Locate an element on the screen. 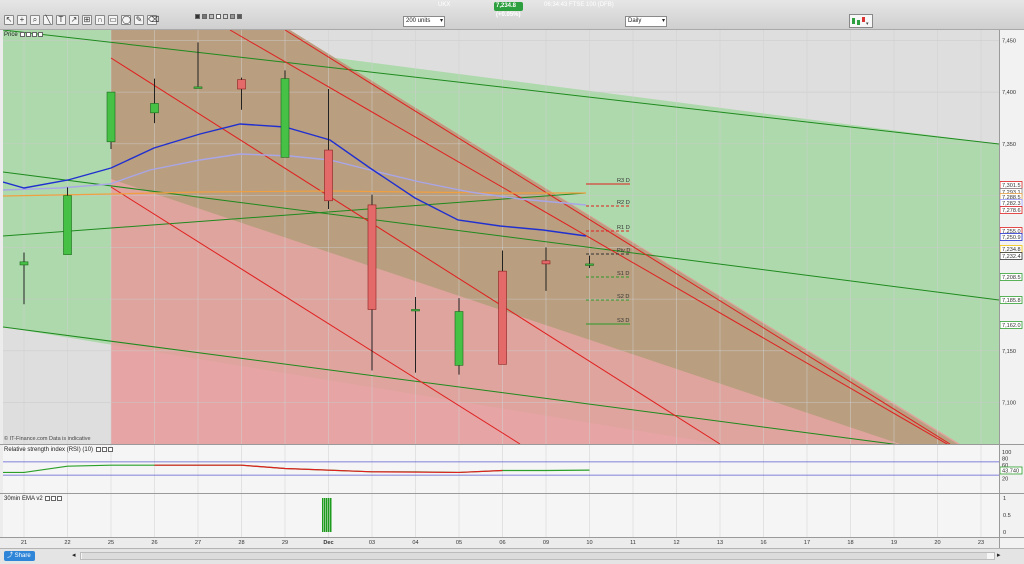 Image resolution: width=1024 pixels, height=564 pixels. price-tag-label: 7,250.9 is located at coordinates (1011, 238).